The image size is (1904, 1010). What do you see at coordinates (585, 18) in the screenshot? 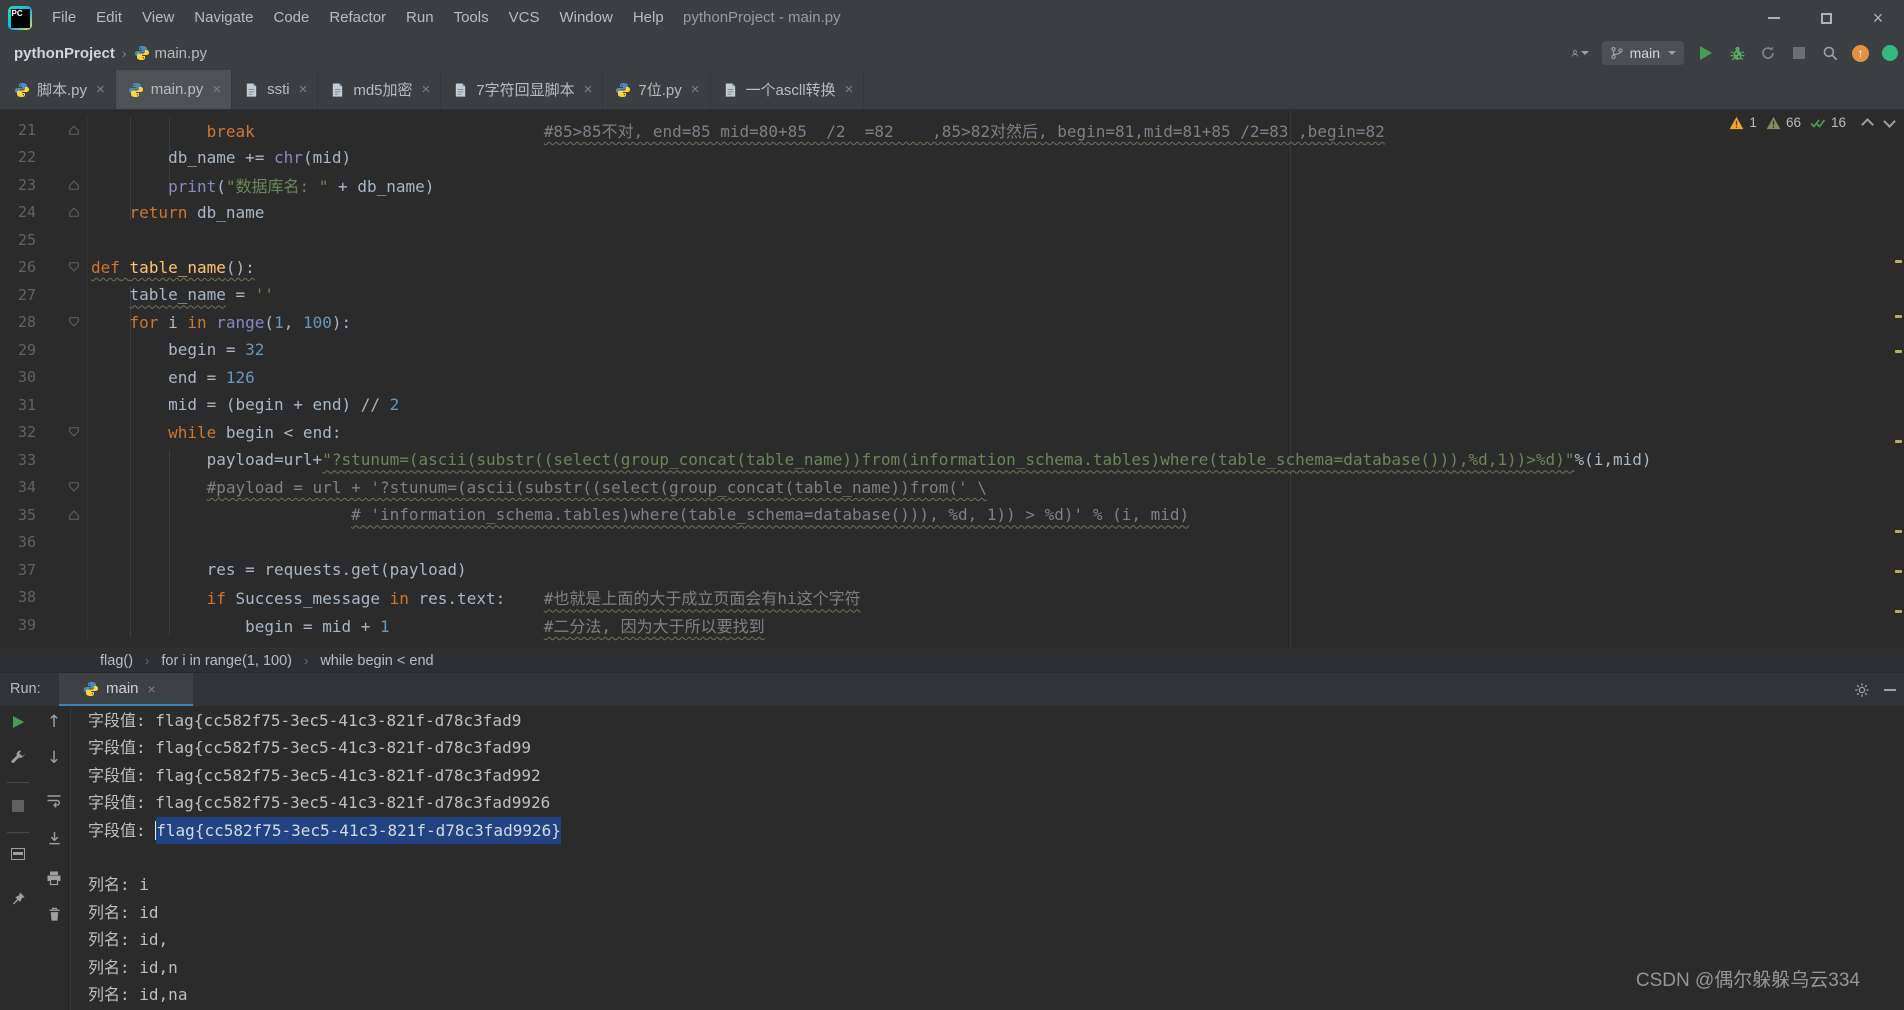
I see `menu-window: Window` at bounding box center [585, 18].